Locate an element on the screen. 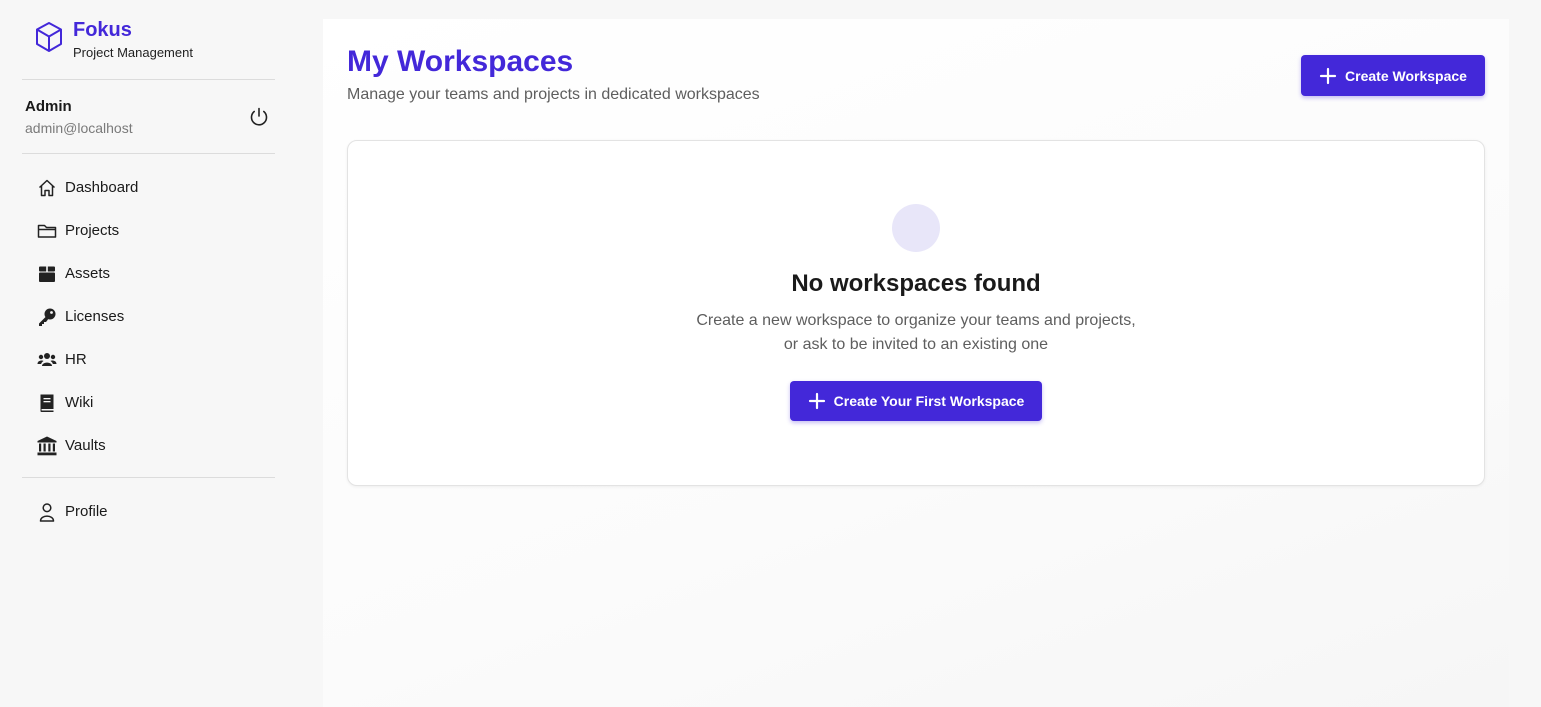 Image resolution: width=1541 pixels, height=707 pixels. users-icon is located at coordinates (47, 360).